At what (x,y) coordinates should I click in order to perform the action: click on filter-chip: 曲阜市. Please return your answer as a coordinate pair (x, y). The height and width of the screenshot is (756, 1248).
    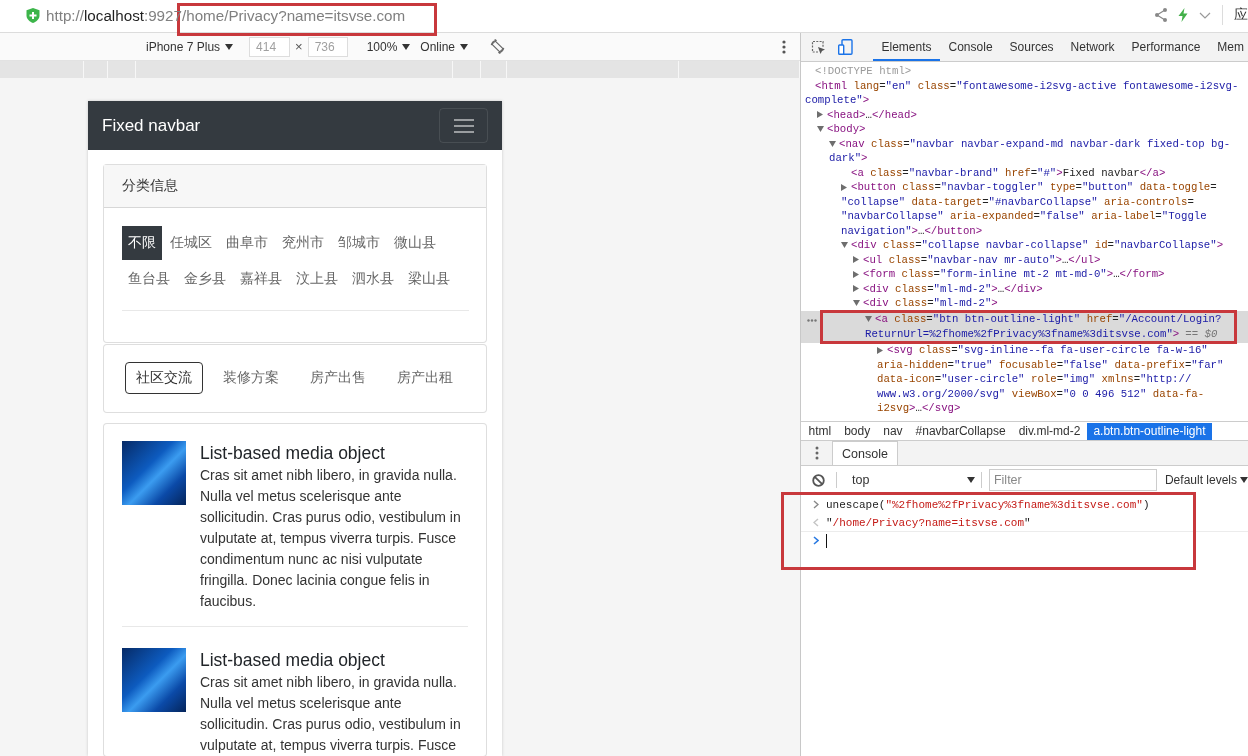
    Looking at the image, I should click on (247, 243).